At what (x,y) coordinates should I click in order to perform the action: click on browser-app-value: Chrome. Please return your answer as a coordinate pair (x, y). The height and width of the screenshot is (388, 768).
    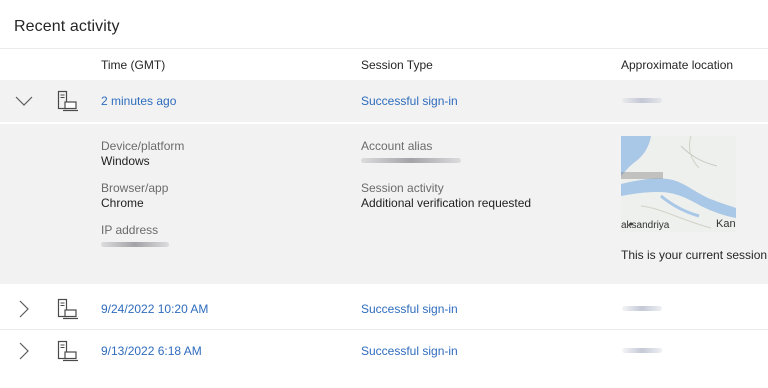
    Looking at the image, I should click on (122, 203).